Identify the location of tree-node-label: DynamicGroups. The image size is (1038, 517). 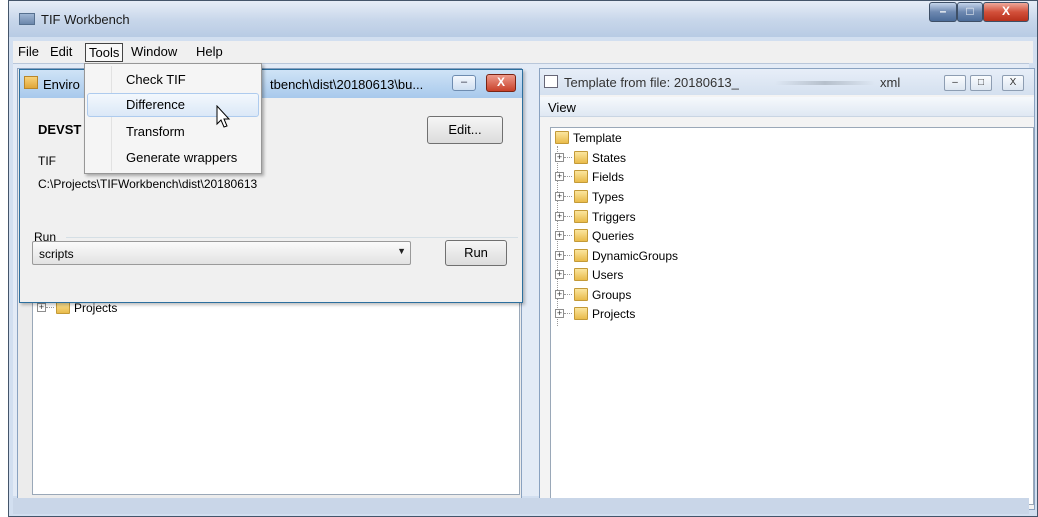
(635, 255).